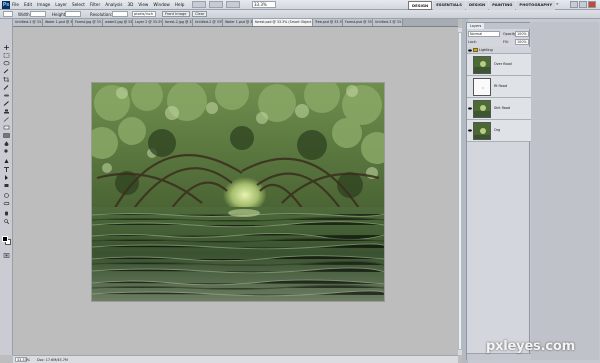  What do you see at coordinates (28, 4) in the screenshot?
I see `menu-edit: Edit` at bounding box center [28, 4].